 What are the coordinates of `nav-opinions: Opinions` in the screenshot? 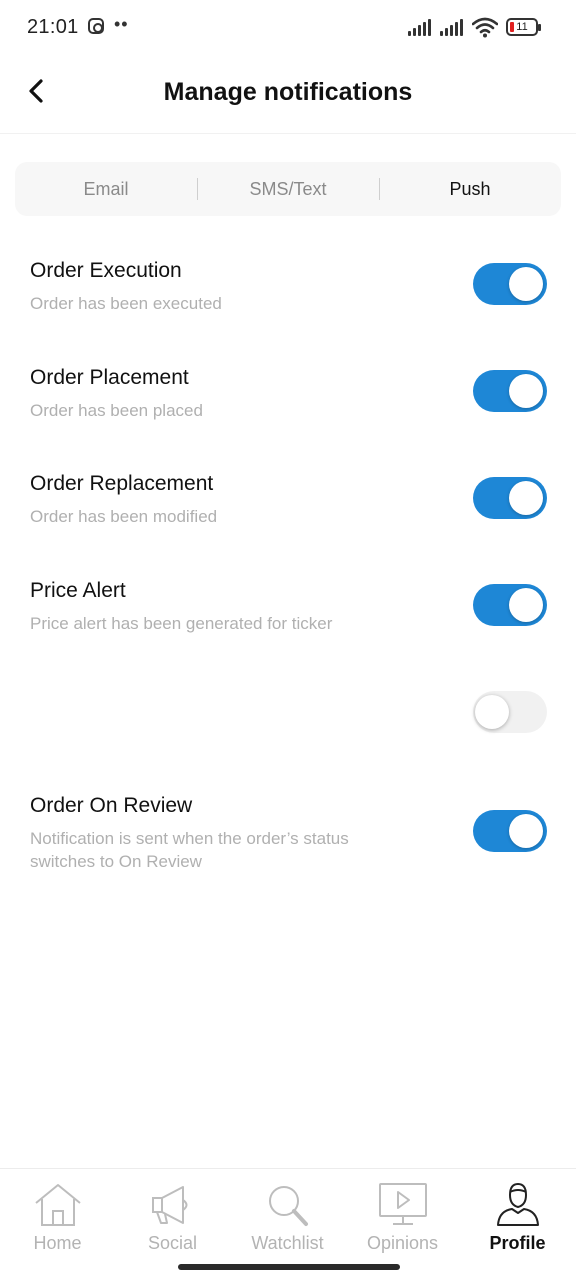 It's located at (402, 1217).